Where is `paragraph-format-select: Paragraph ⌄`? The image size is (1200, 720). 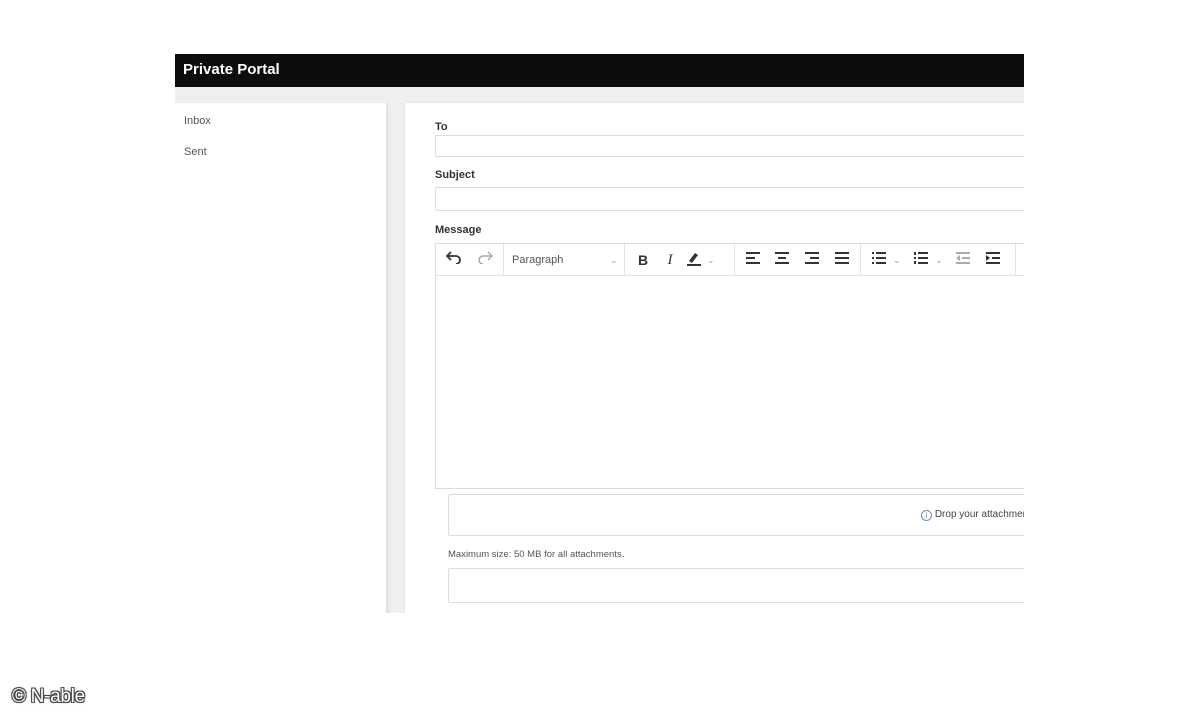
paragraph-format-select: Paragraph ⌄ is located at coordinates (567, 260).